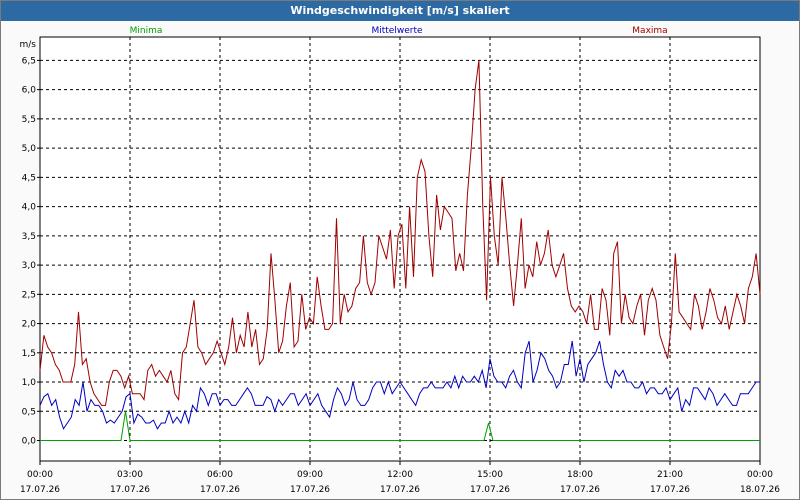  I want to click on y-tick-label: 1,5, so click(29, 354).